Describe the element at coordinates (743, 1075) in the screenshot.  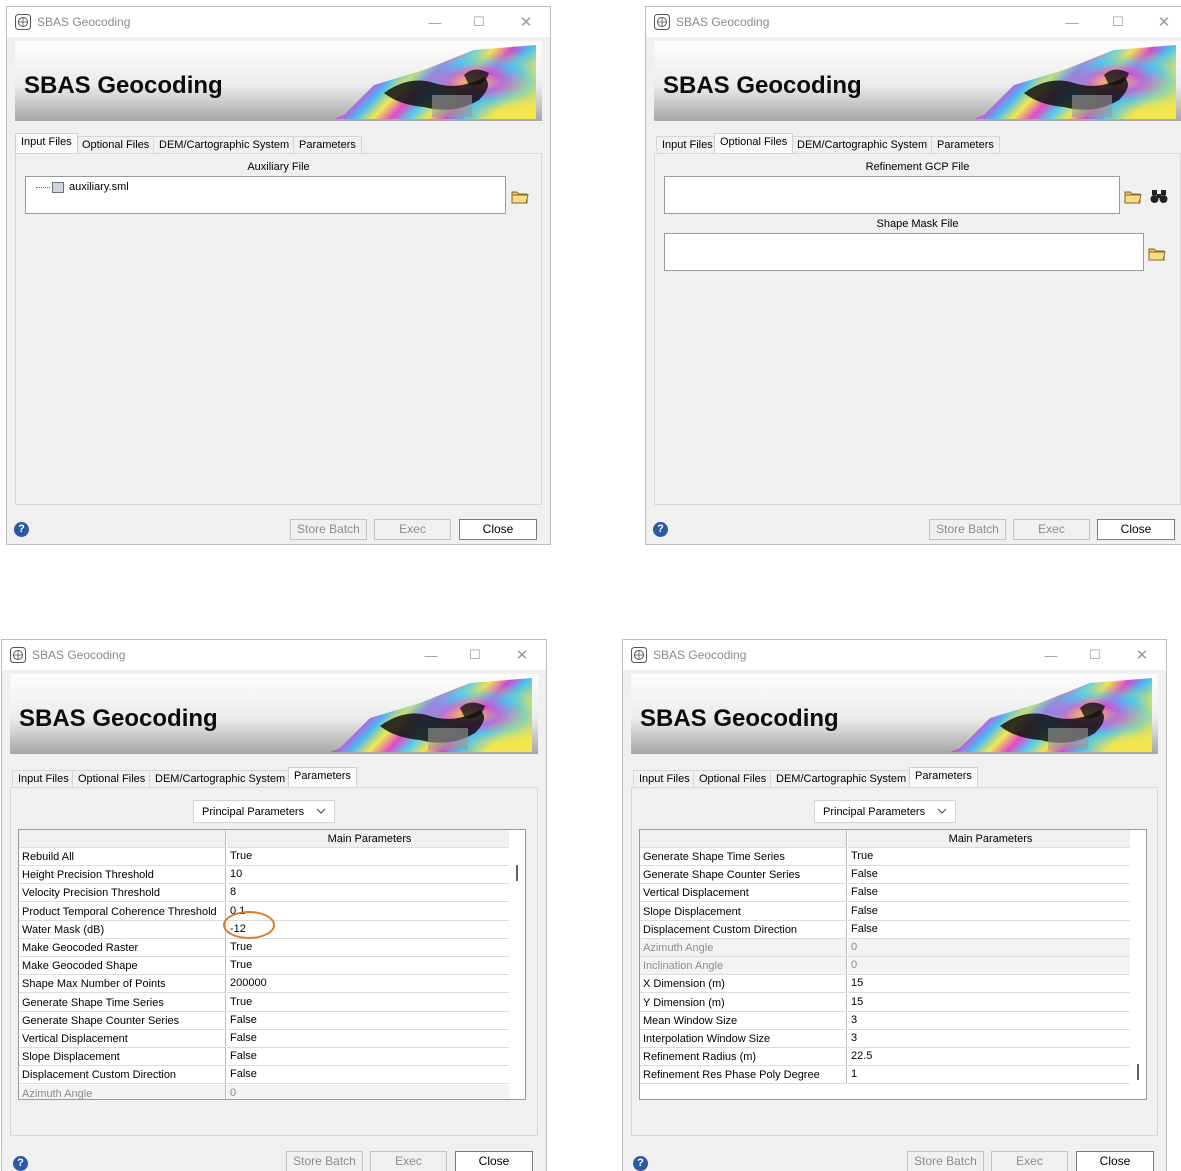
I see `parameter-name: Refinement Res Phase Poly Degree` at that location.